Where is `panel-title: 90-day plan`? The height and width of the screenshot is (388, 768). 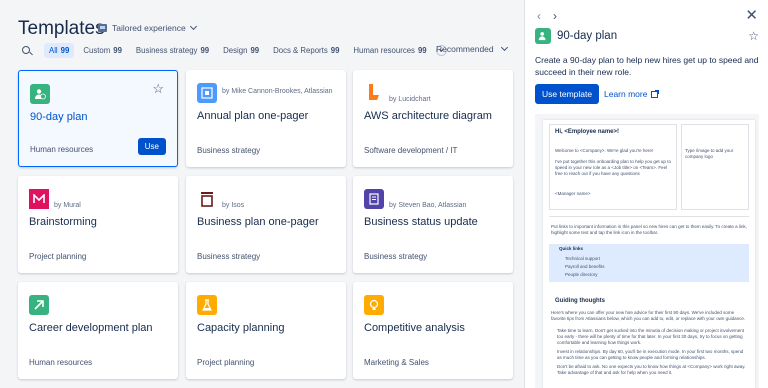
panel-title: 90-day plan is located at coordinates (587, 36).